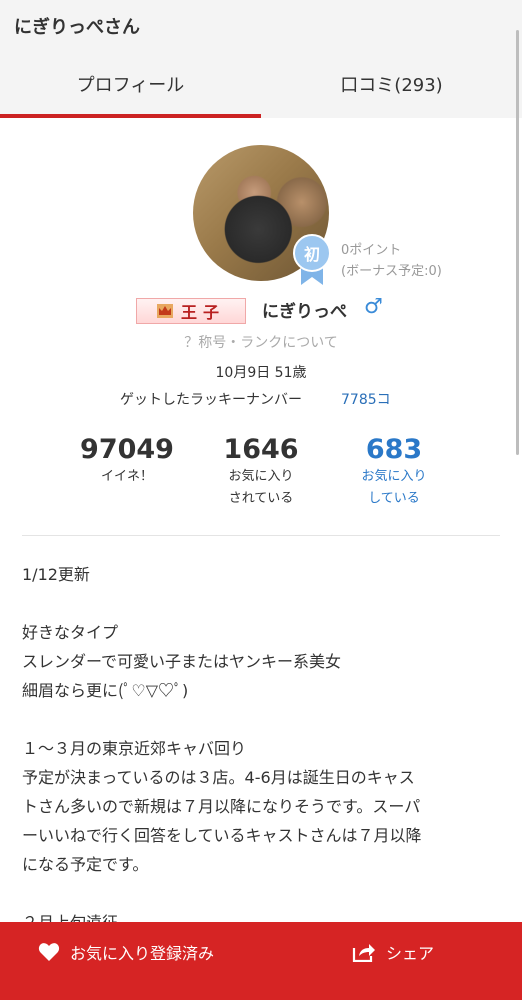 This screenshot has height=1000, width=522. I want to click on favorited-label-1: お気に入り, so click(261, 476).